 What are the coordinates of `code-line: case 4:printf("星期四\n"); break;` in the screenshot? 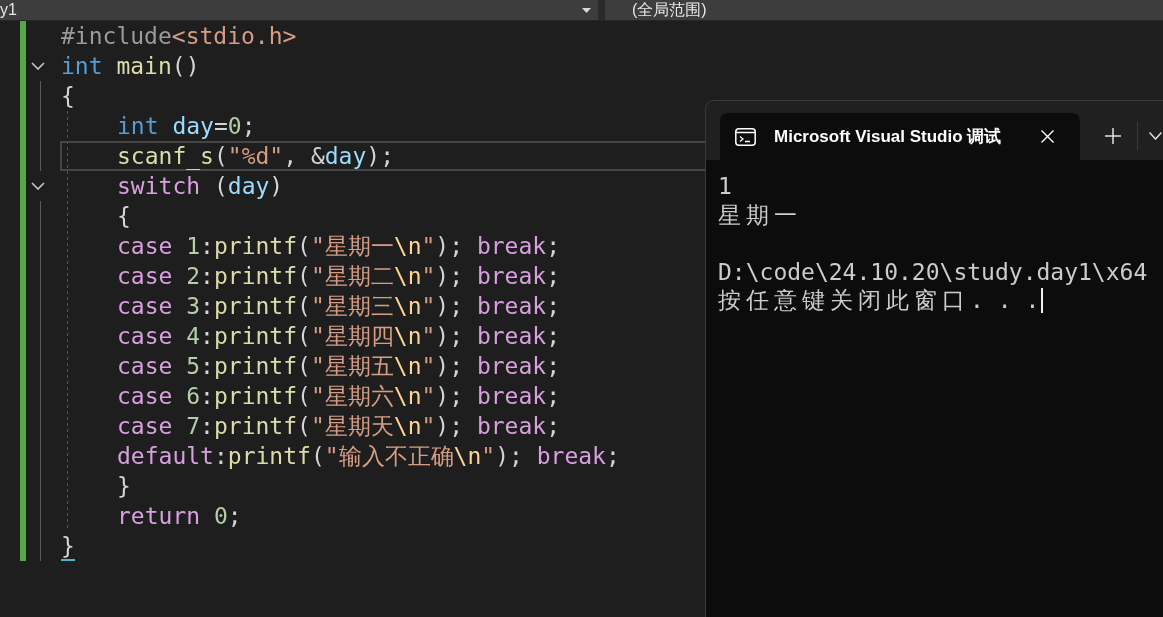 It's located at (338, 336).